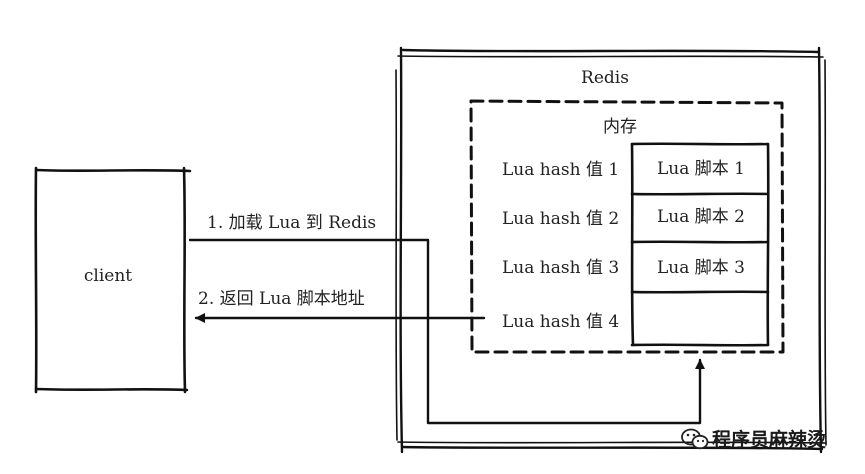  Describe the element at coordinates (560, 268) in the screenshot. I see `hash-label-3: Lua hash 值 3` at that location.